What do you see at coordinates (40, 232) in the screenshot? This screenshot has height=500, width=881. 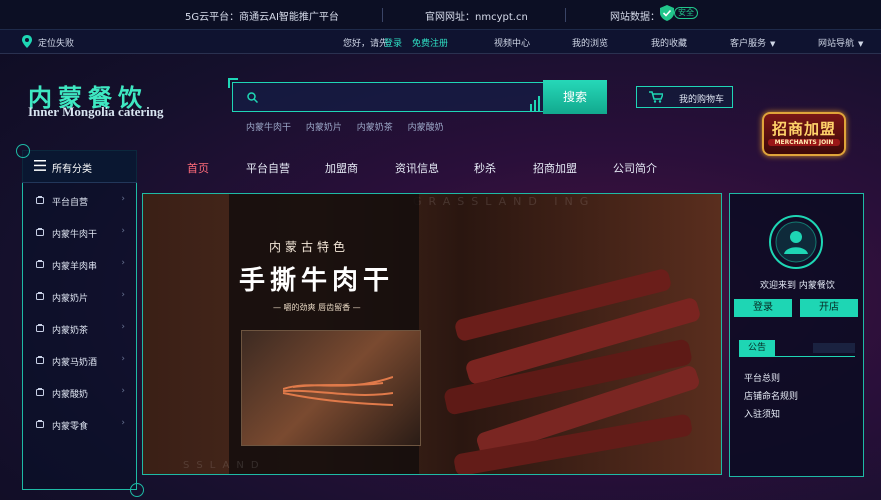 I see `meat-icon` at bounding box center [40, 232].